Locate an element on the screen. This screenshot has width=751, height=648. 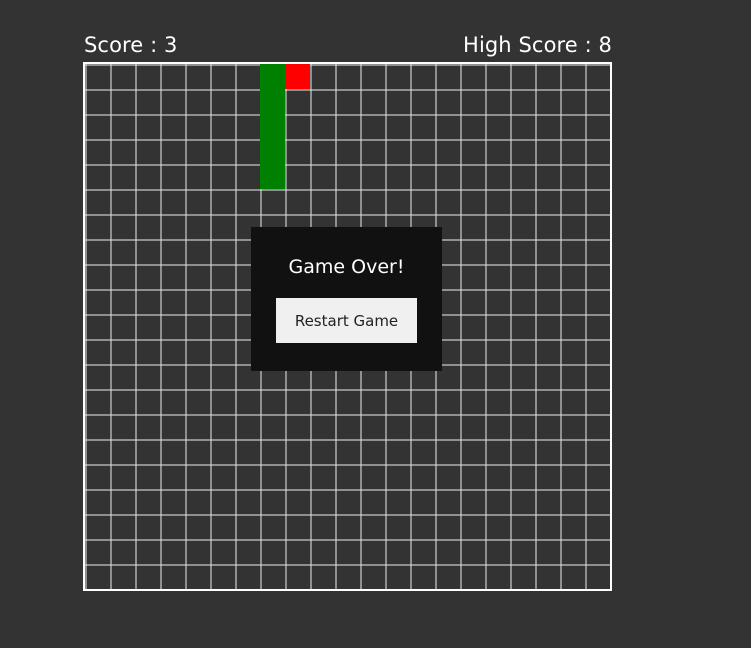
score-label: Score : 3 is located at coordinates (131, 45).